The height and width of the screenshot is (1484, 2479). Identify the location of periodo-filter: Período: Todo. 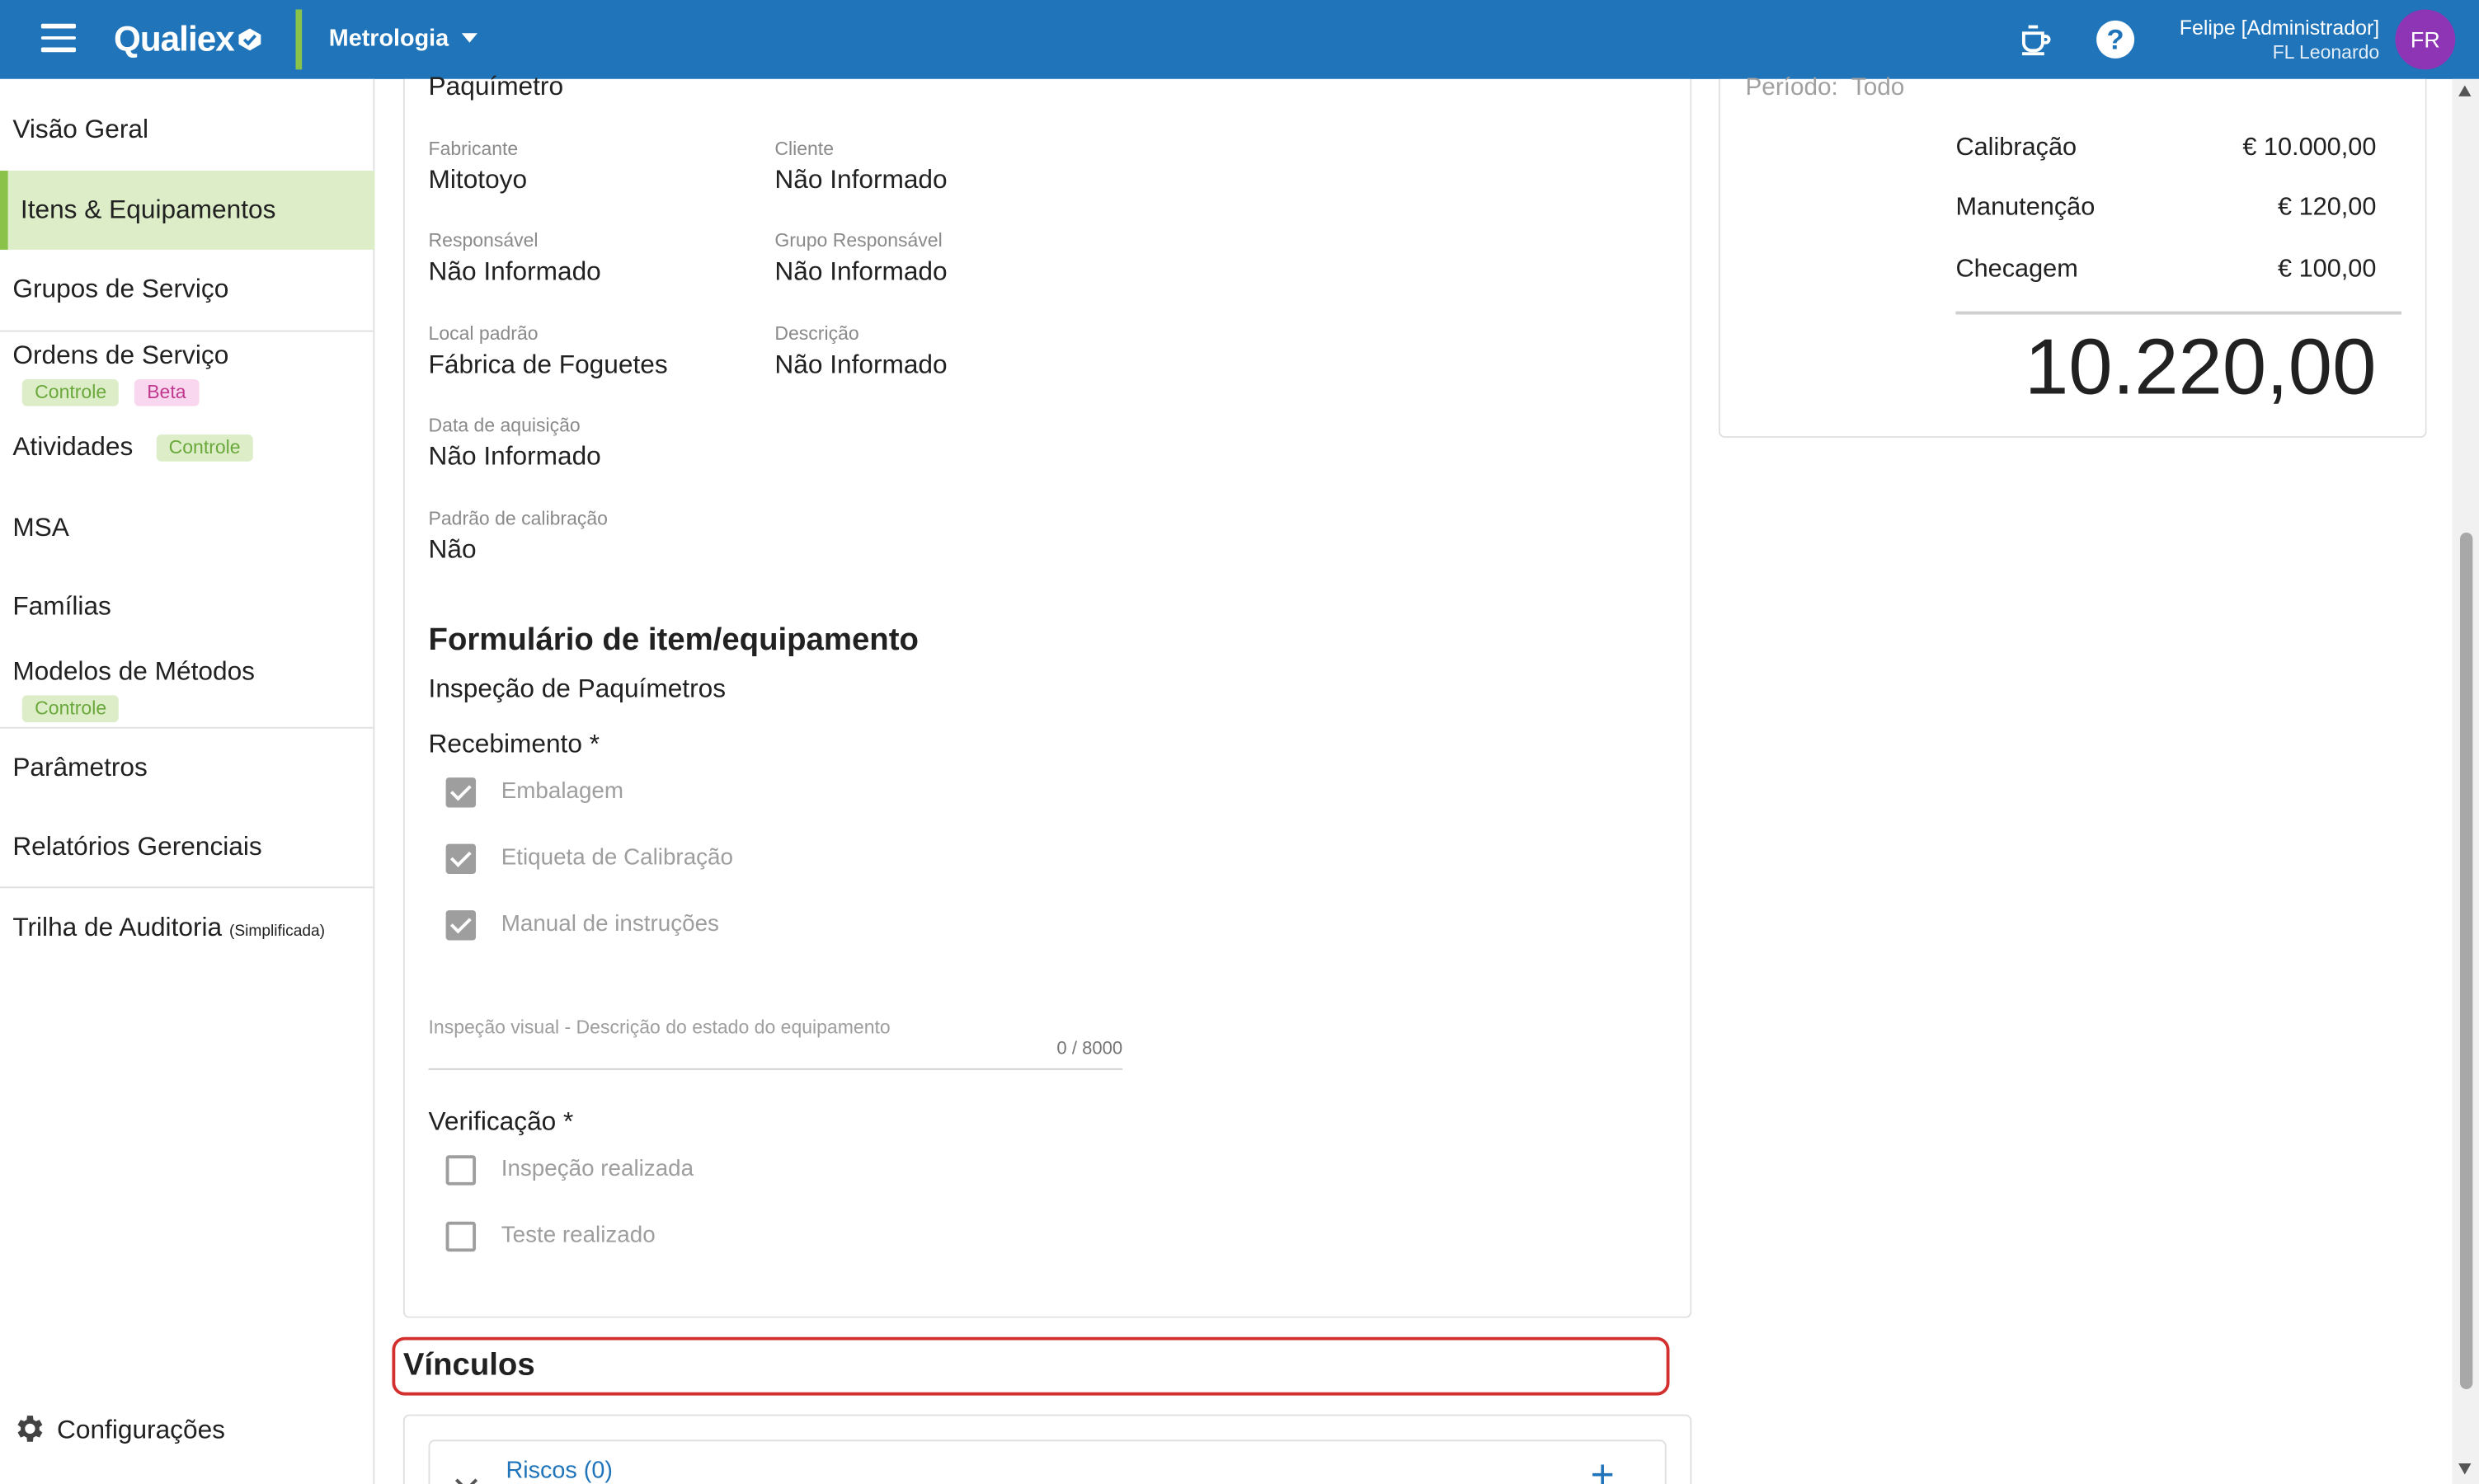
(1825, 88).